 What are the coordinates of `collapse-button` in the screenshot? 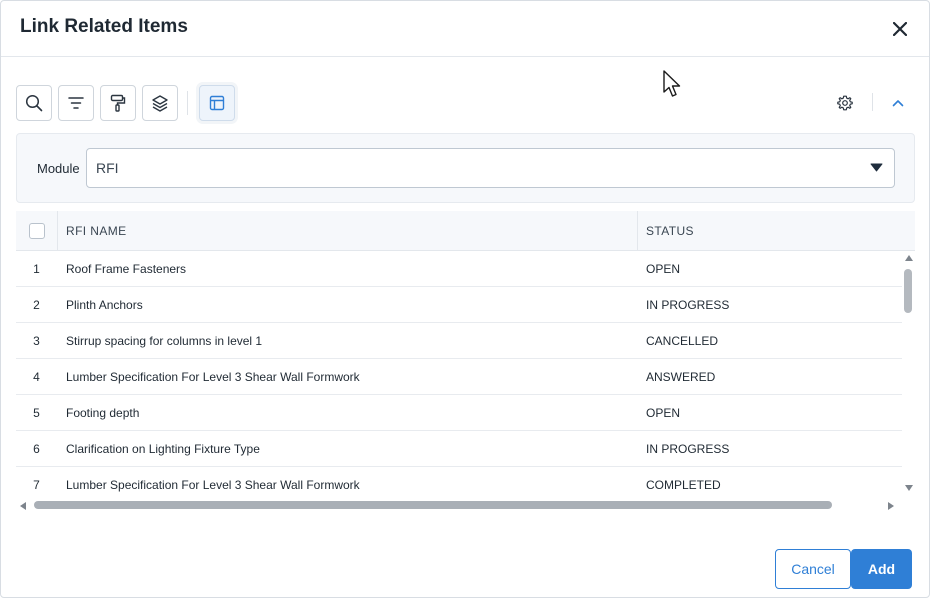 It's located at (898, 103).